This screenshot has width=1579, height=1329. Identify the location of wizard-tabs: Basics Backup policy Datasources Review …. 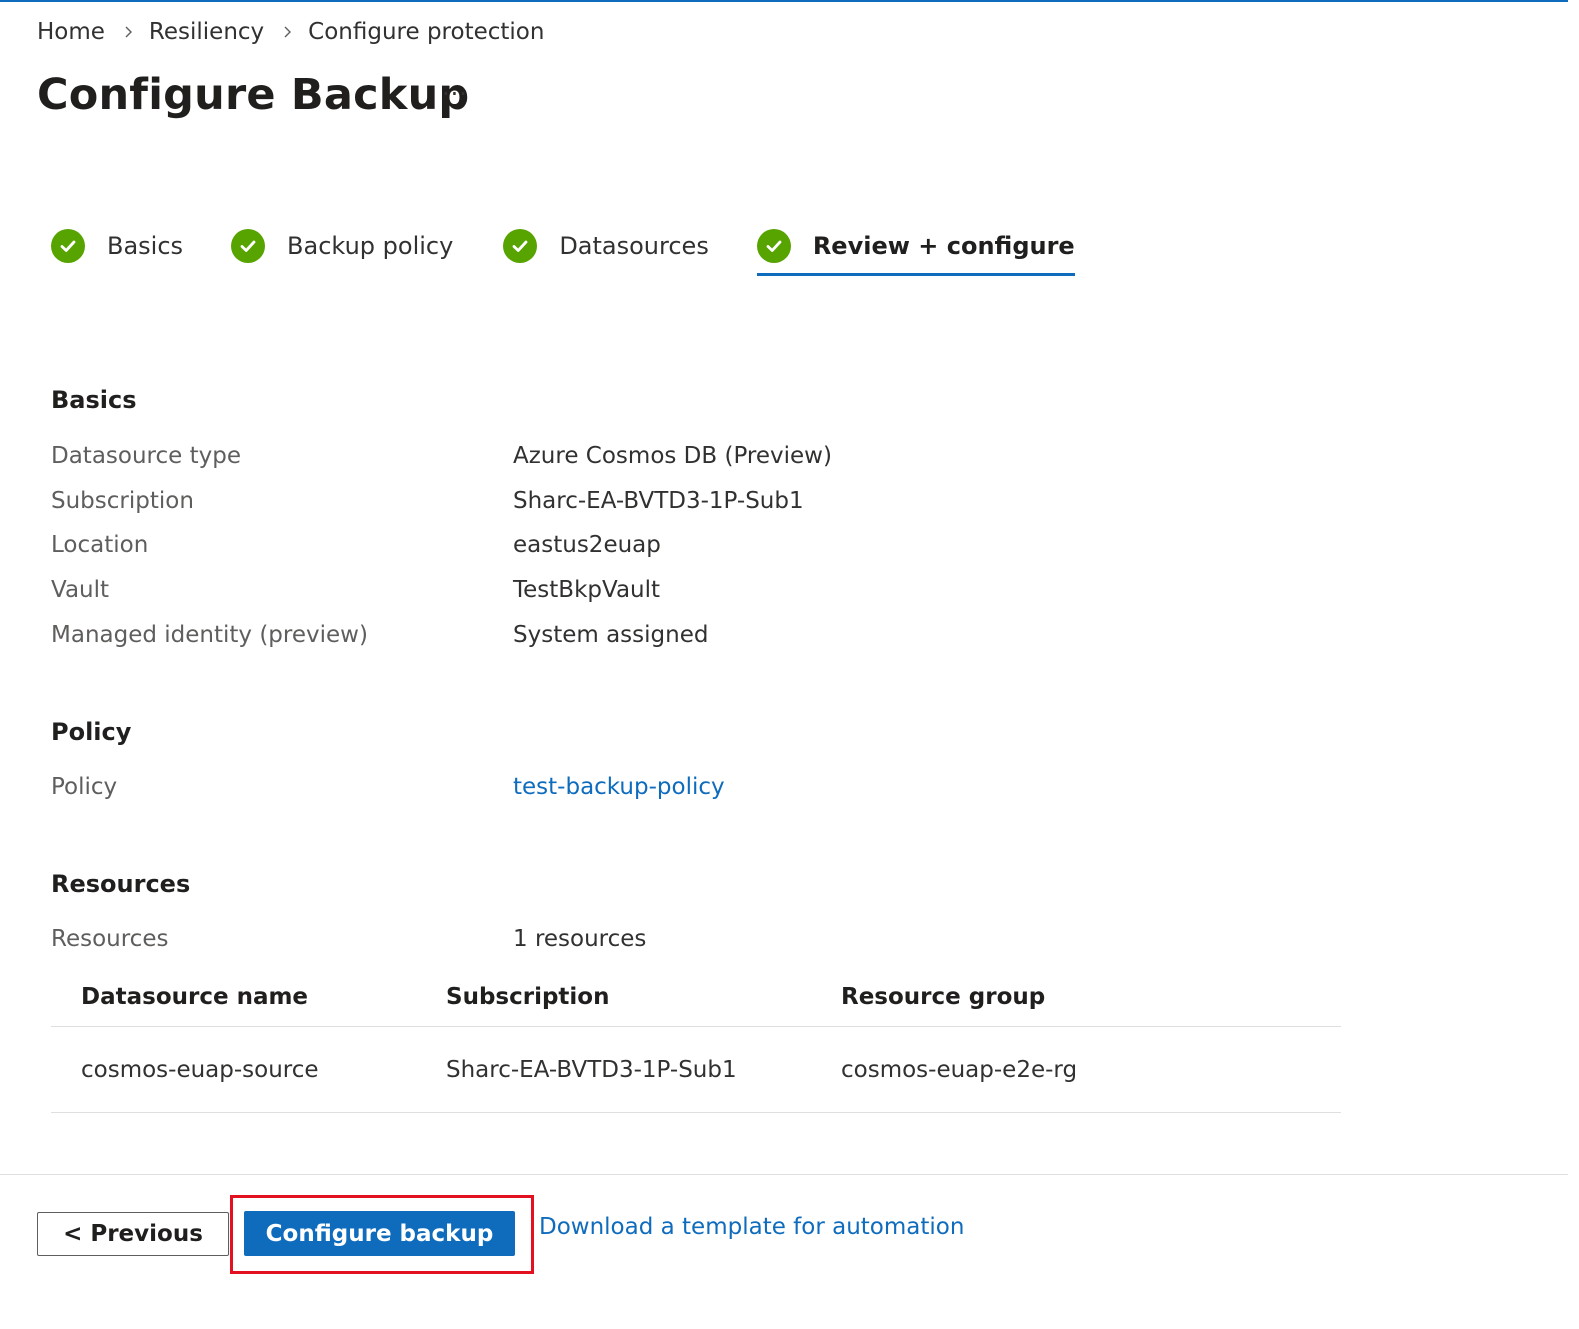
(563, 250).